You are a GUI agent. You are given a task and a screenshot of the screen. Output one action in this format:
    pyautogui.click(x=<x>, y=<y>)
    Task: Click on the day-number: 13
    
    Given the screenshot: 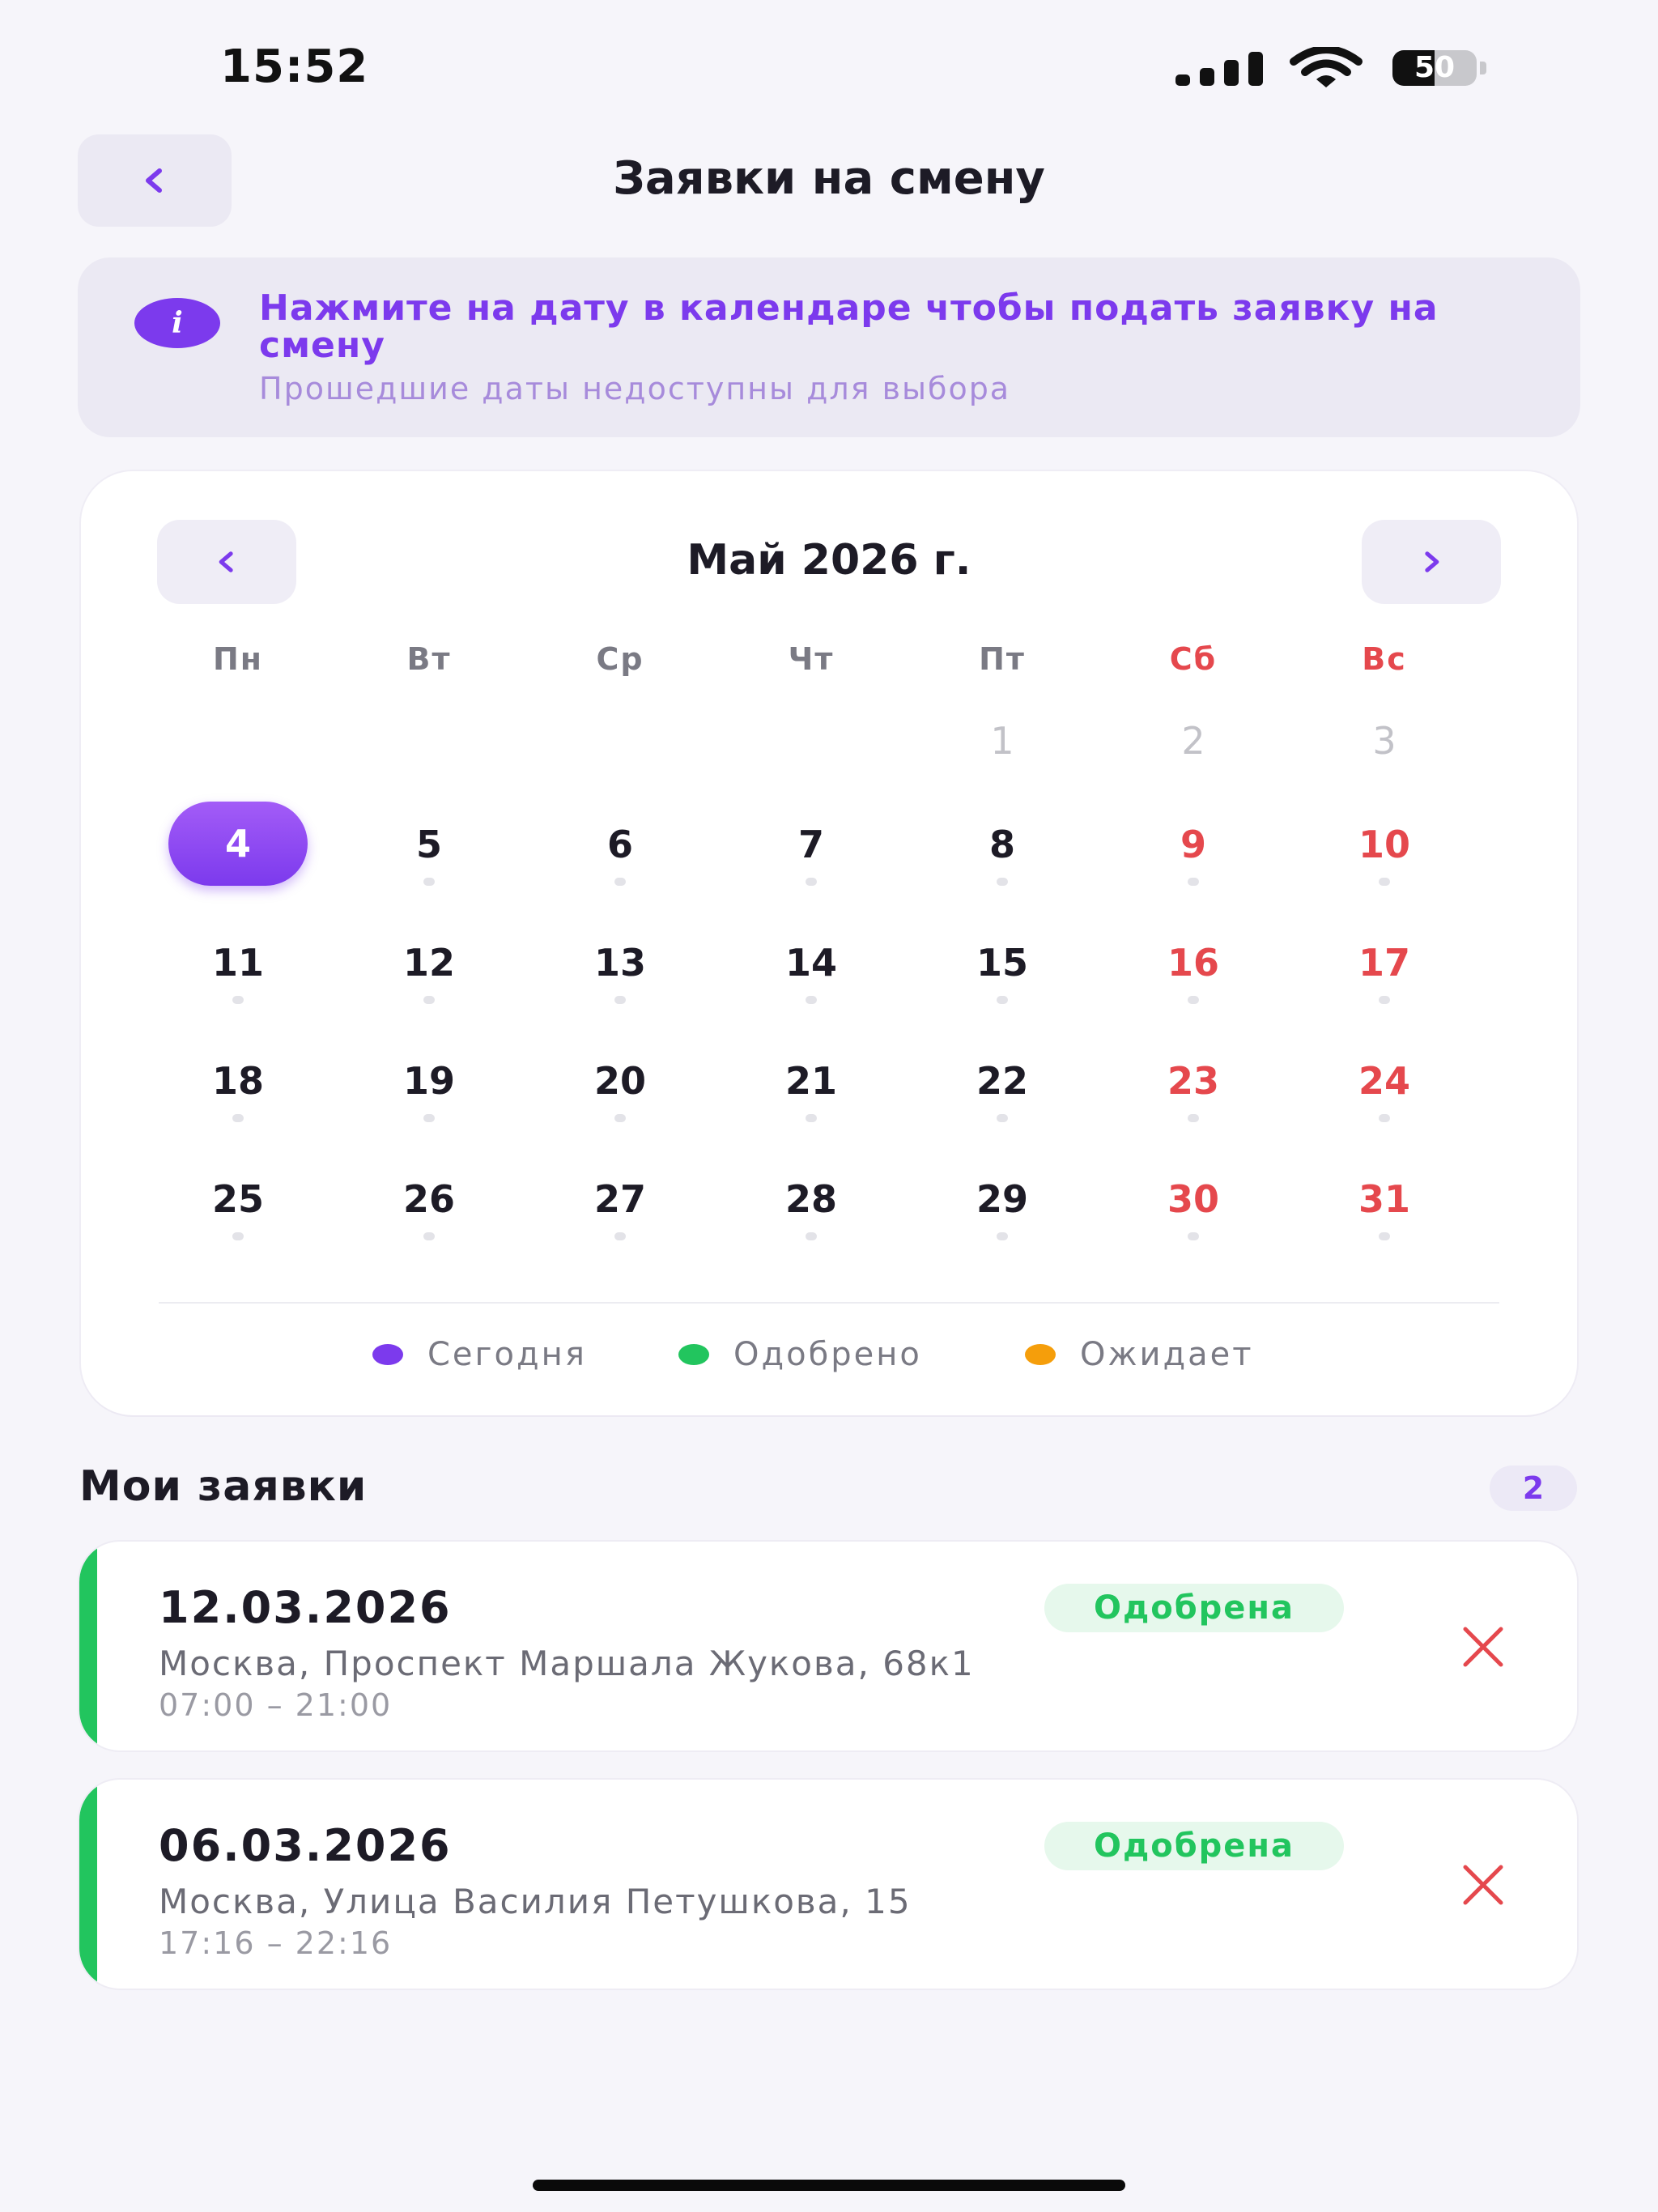 What is the action you would take?
    pyautogui.click(x=619, y=963)
    